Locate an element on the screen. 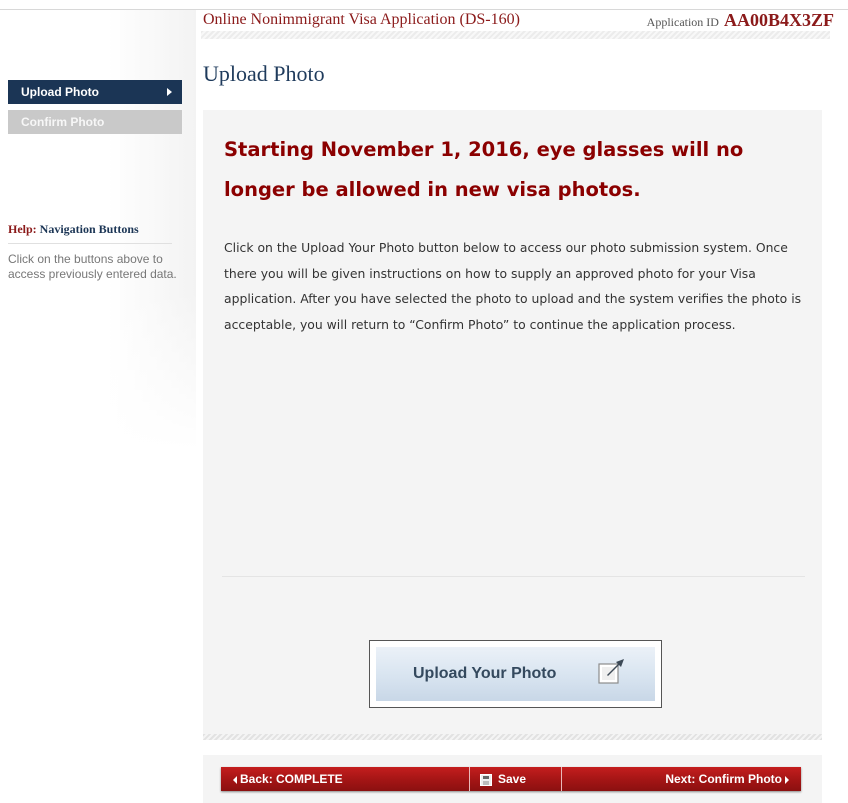 The width and height of the screenshot is (848, 803). next-button: Next: Confirm Photo is located at coordinates (681, 779).